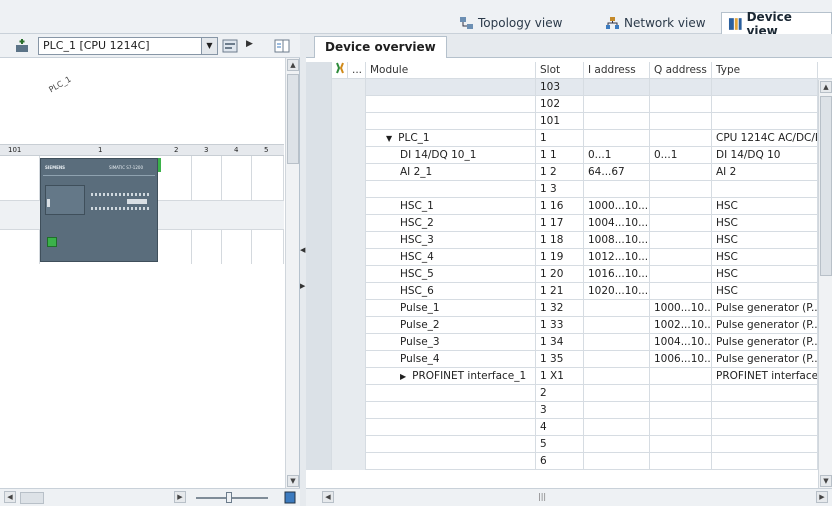 This screenshot has height=506, width=832. I want to click on table-row: 102, so click(569, 104).